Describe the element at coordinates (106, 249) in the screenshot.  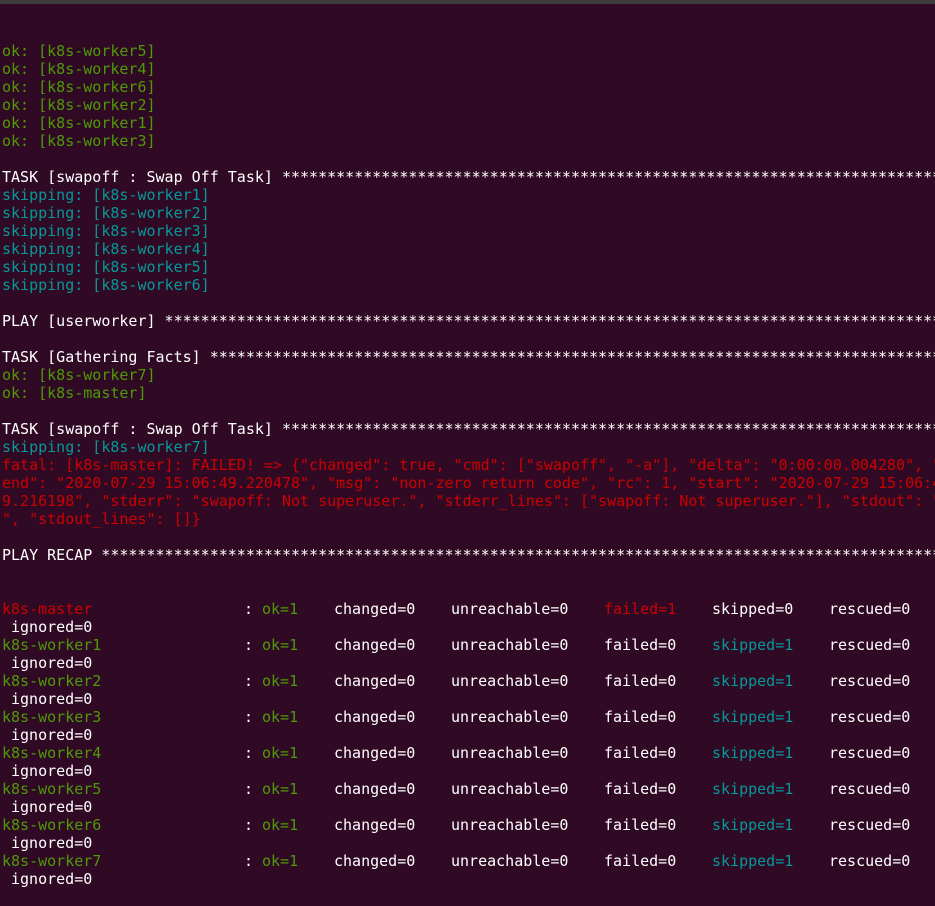
I see `skip-line: skipping: [k8s-worker4]` at that location.